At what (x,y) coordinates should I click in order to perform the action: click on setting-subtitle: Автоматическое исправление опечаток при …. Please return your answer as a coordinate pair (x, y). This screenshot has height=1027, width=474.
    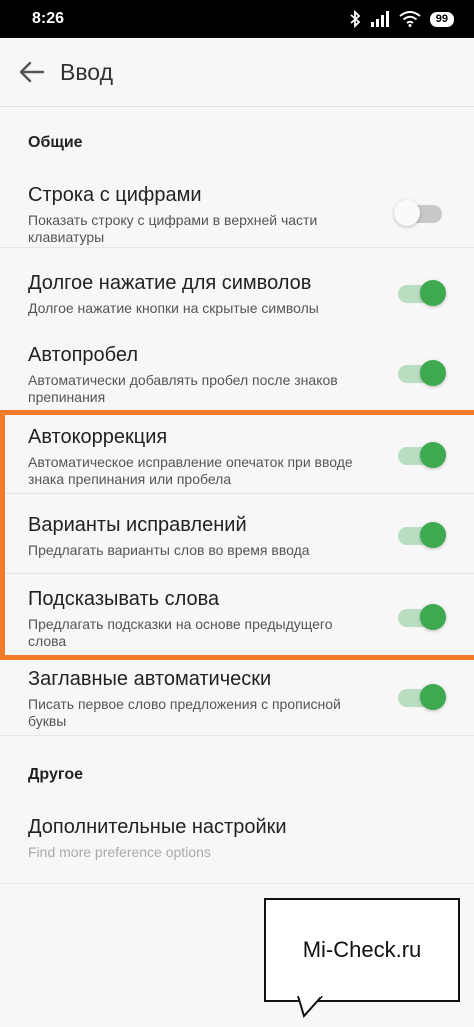
    Looking at the image, I should click on (190, 470).